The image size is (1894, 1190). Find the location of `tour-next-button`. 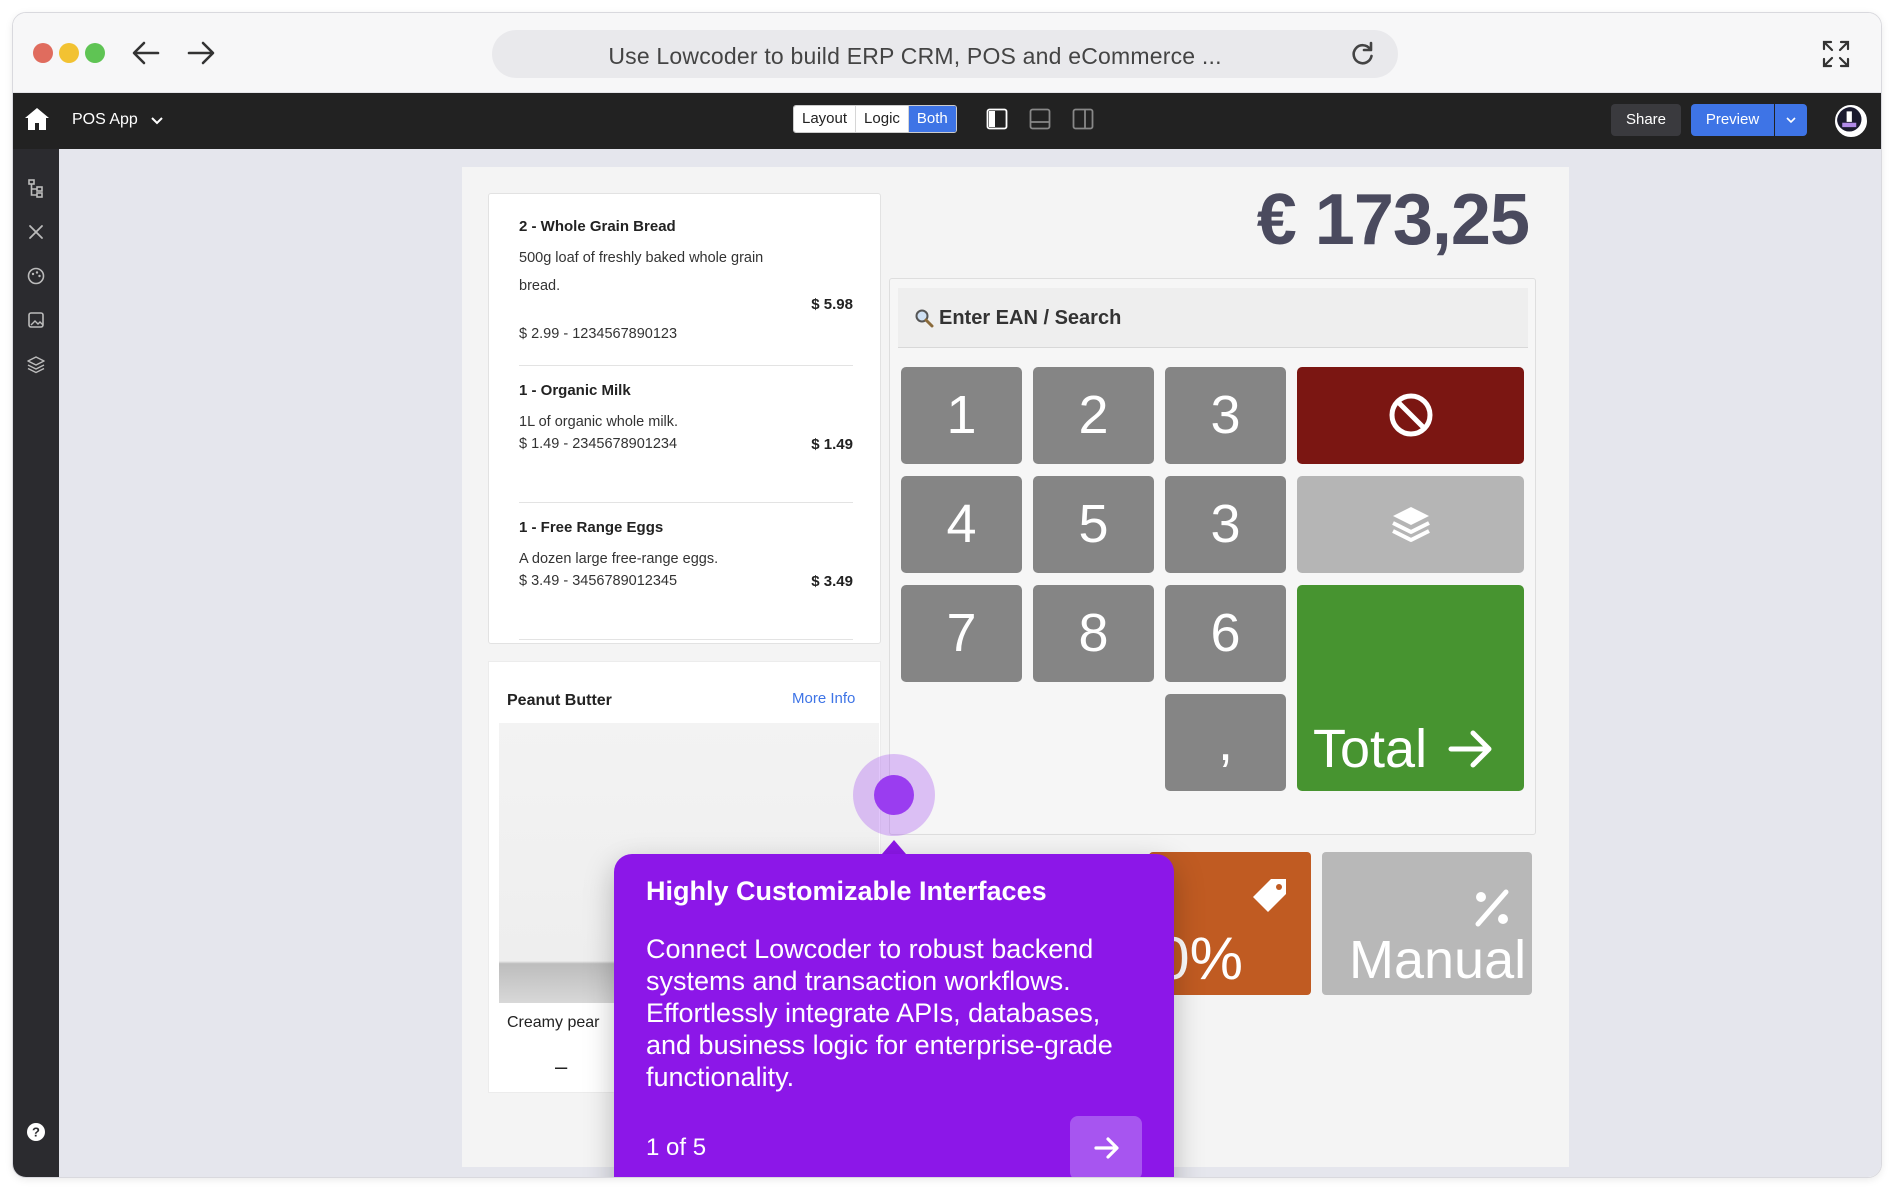

tour-next-button is located at coordinates (1106, 1146).